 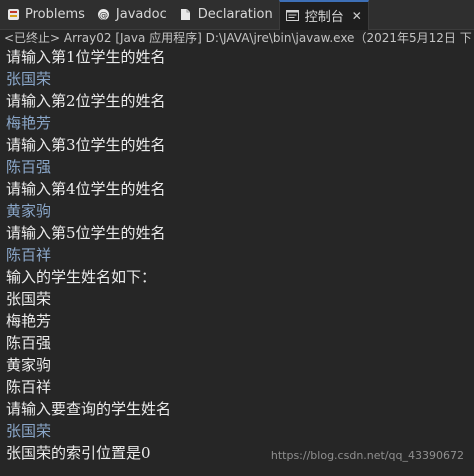 What do you see at coordinates (293, 16) in the screenshot?
I see `console-icon` at bounding box center [293, 16].